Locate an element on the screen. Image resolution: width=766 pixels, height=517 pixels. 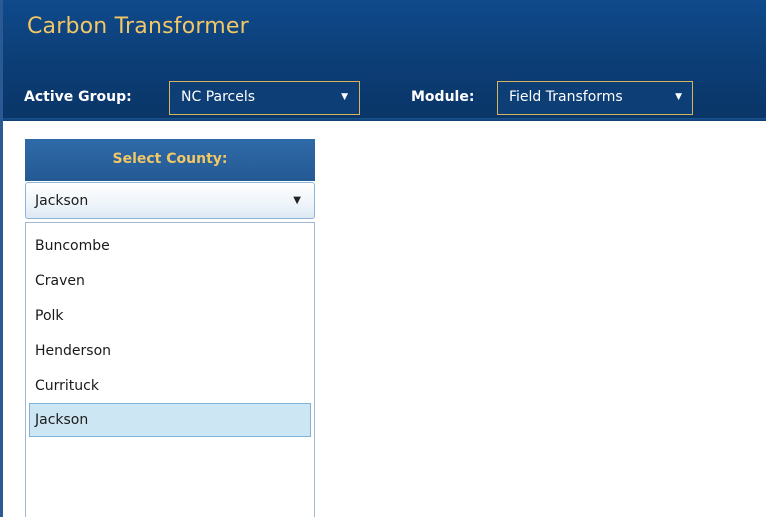
active-group-value: NC Parcels is located at coordinates (218, 97).